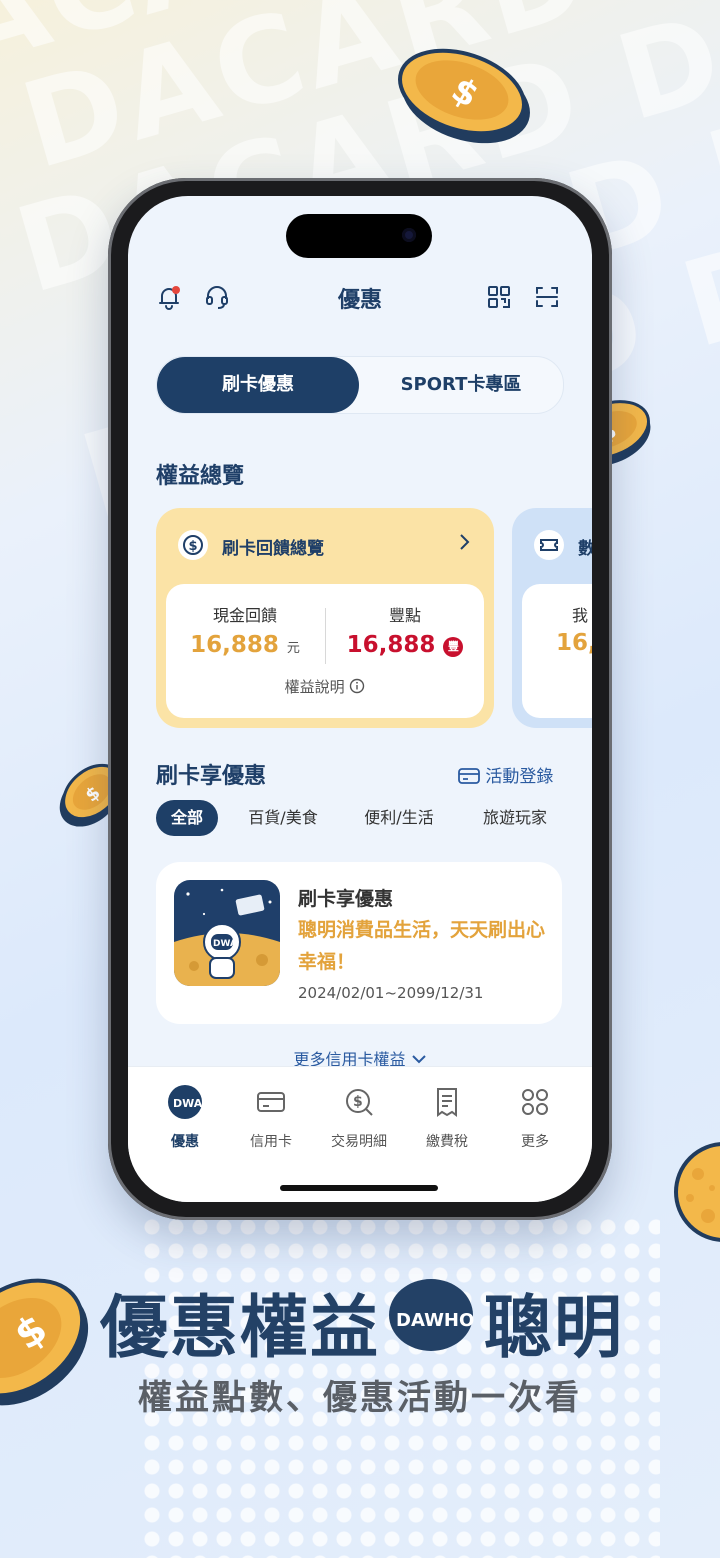 The width and height of the screenshot is (720, 1558). Describe the element at coordinates (227, 933) in the screenshot. I see `promo-thumbnail: DWA` at that location.